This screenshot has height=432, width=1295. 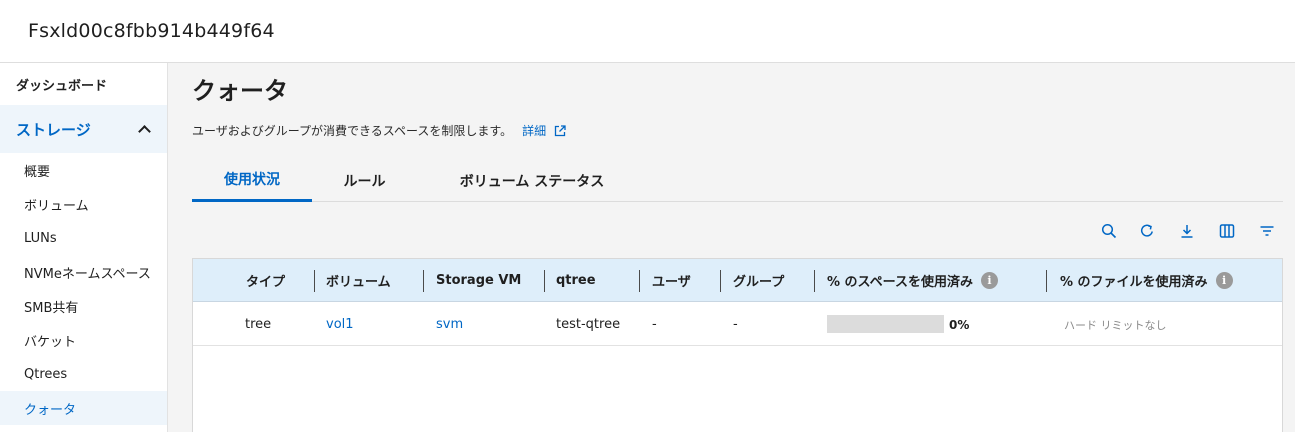 I want to click on sidebar-item-storage-label: ストレージ, so click(x=53, y=129).